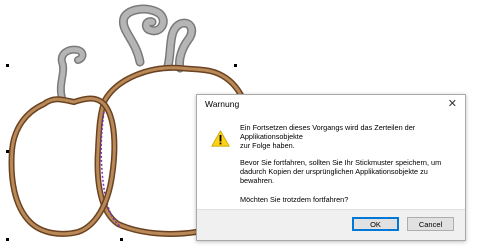 Image resolution: width=477 pixels, height=248 pixels. What do you see at coordinates (157, 38) in the screenshot?
I see `back-pumpkin-stem` at bounding box center [157, 38].